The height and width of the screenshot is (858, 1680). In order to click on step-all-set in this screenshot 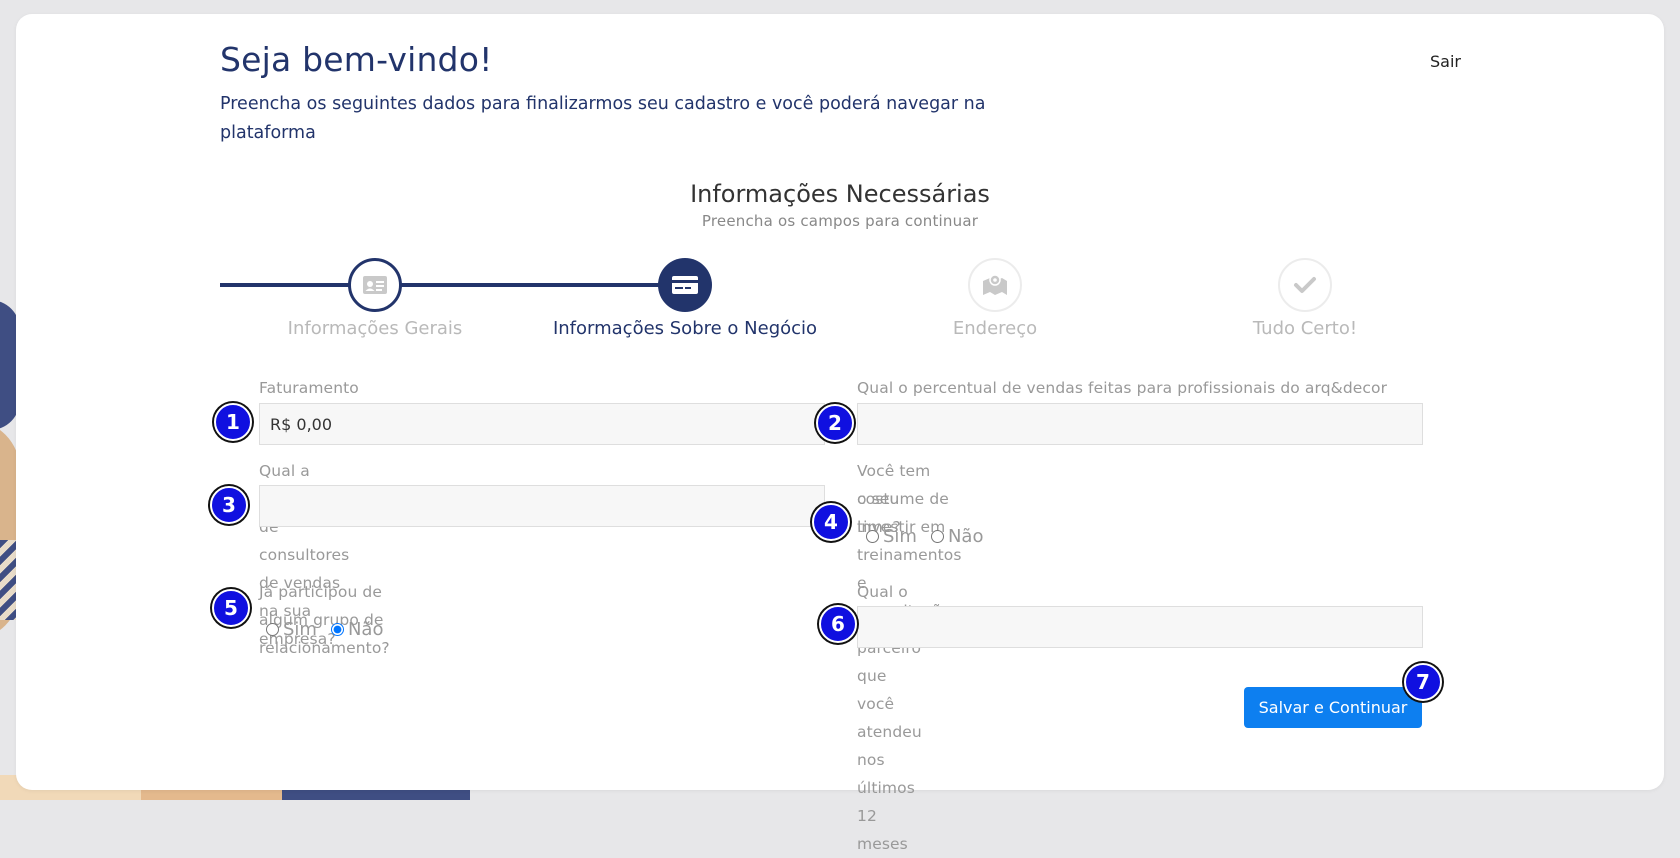, I will do `click(1305, 285)`.